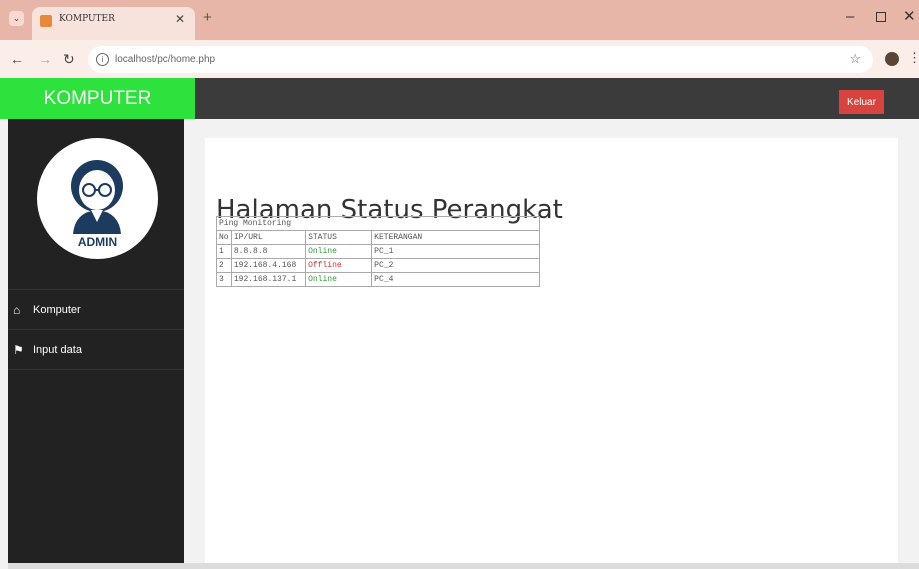 The width and height of the screenshot is (919, 569). I want to click on col-header-ip: IP/URL, so click(268, 237).